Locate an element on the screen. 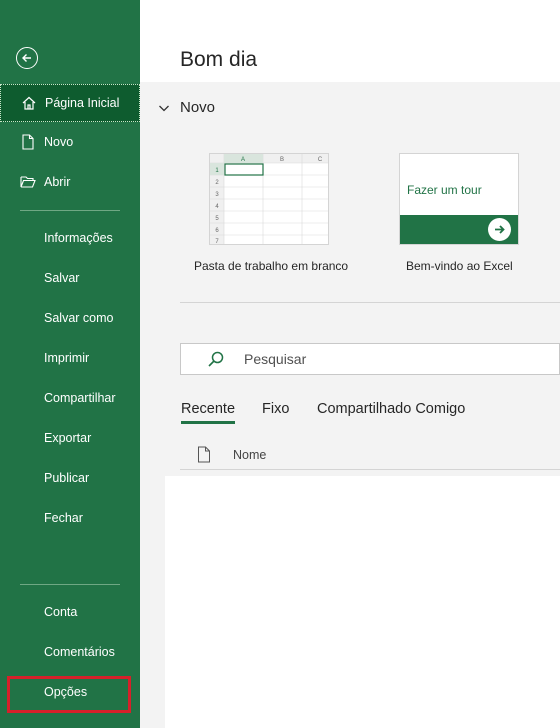 The width and height of the screenshot is (560, 728). nav-item-account: Conta is located at coordinates (70, 612).